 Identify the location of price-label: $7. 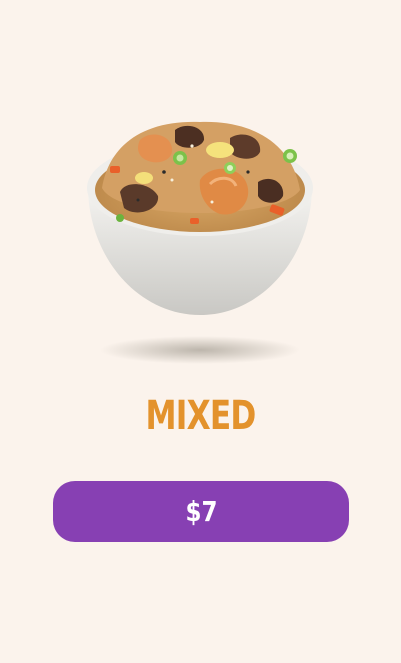
(201, 511).